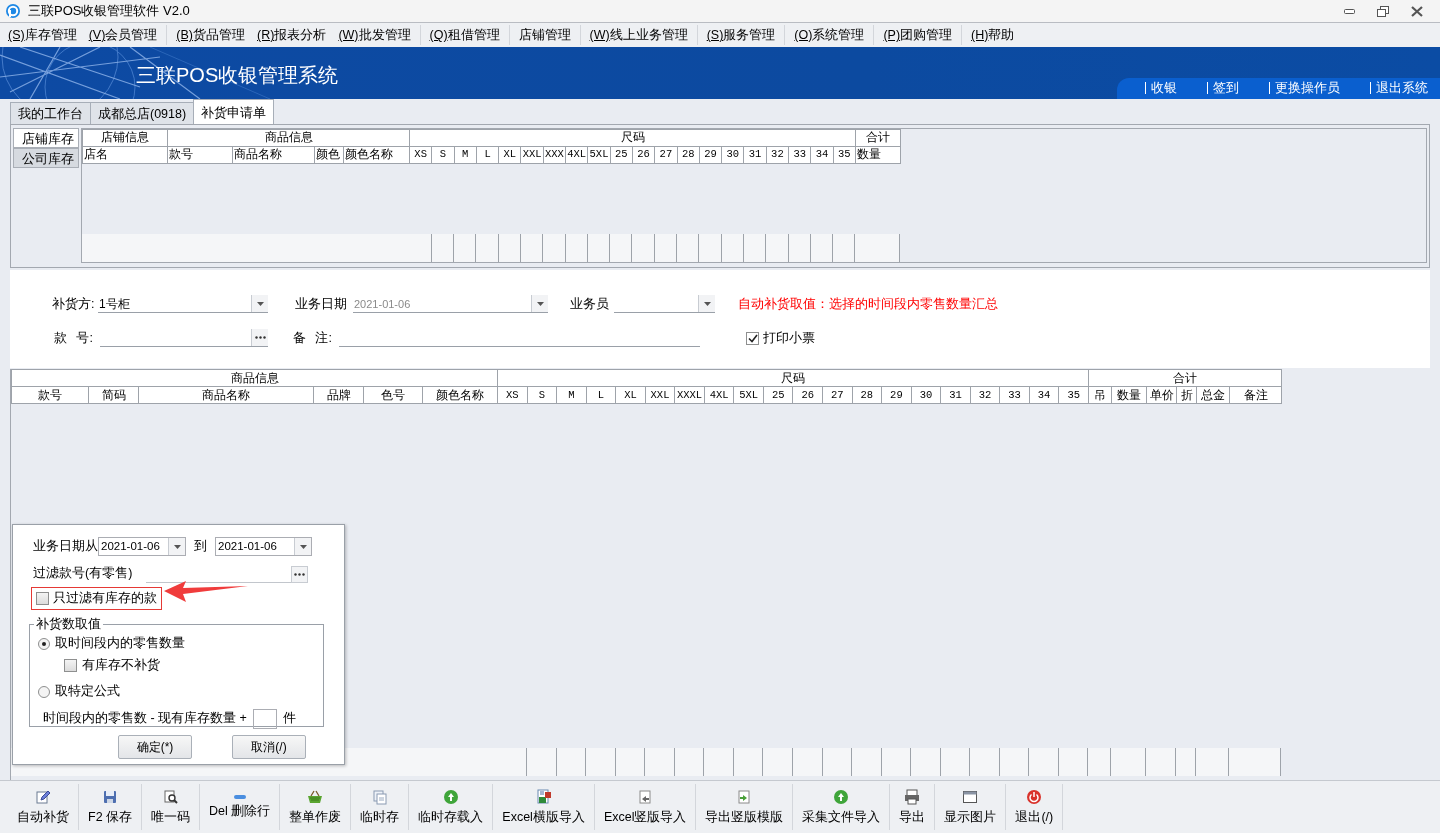  I want to click on edit-icon, so click(43, 797).